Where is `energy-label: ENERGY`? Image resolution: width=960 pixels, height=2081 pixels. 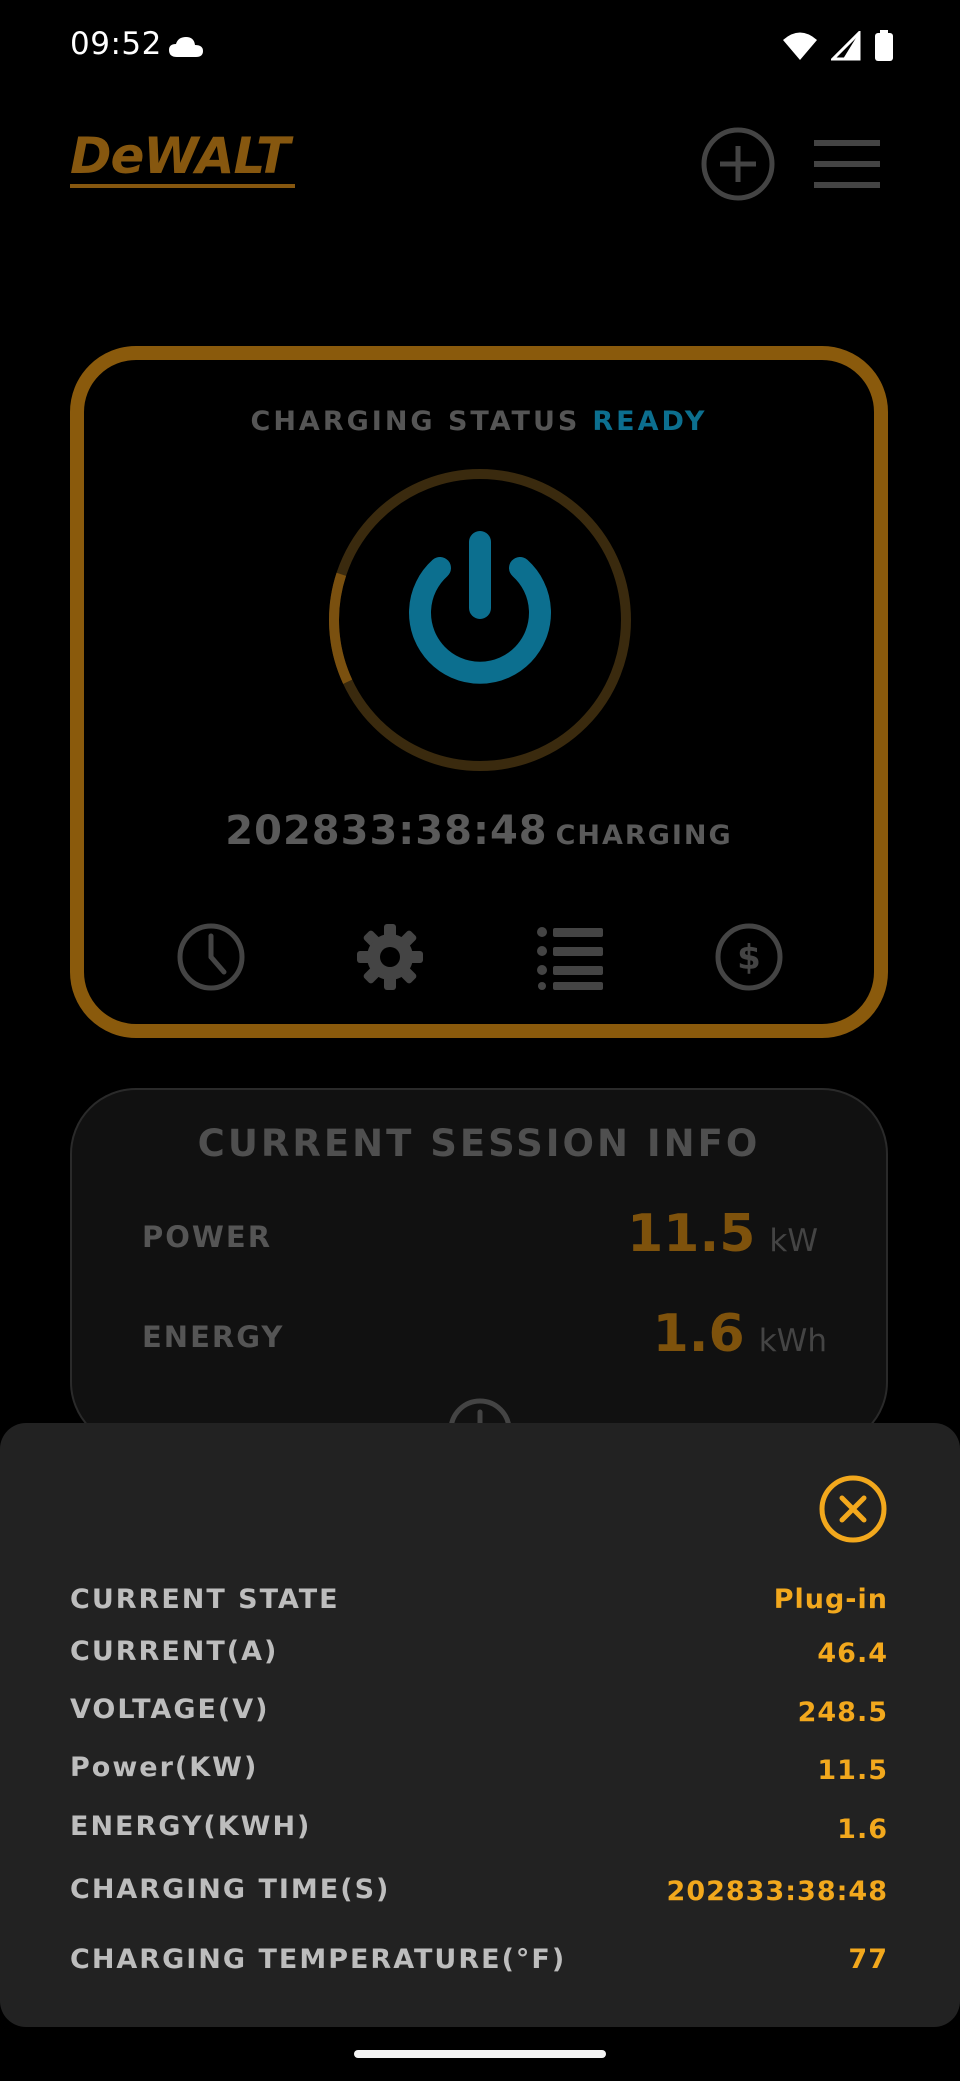 energy-label: ENERGY is located at coordinates (213, 1337).